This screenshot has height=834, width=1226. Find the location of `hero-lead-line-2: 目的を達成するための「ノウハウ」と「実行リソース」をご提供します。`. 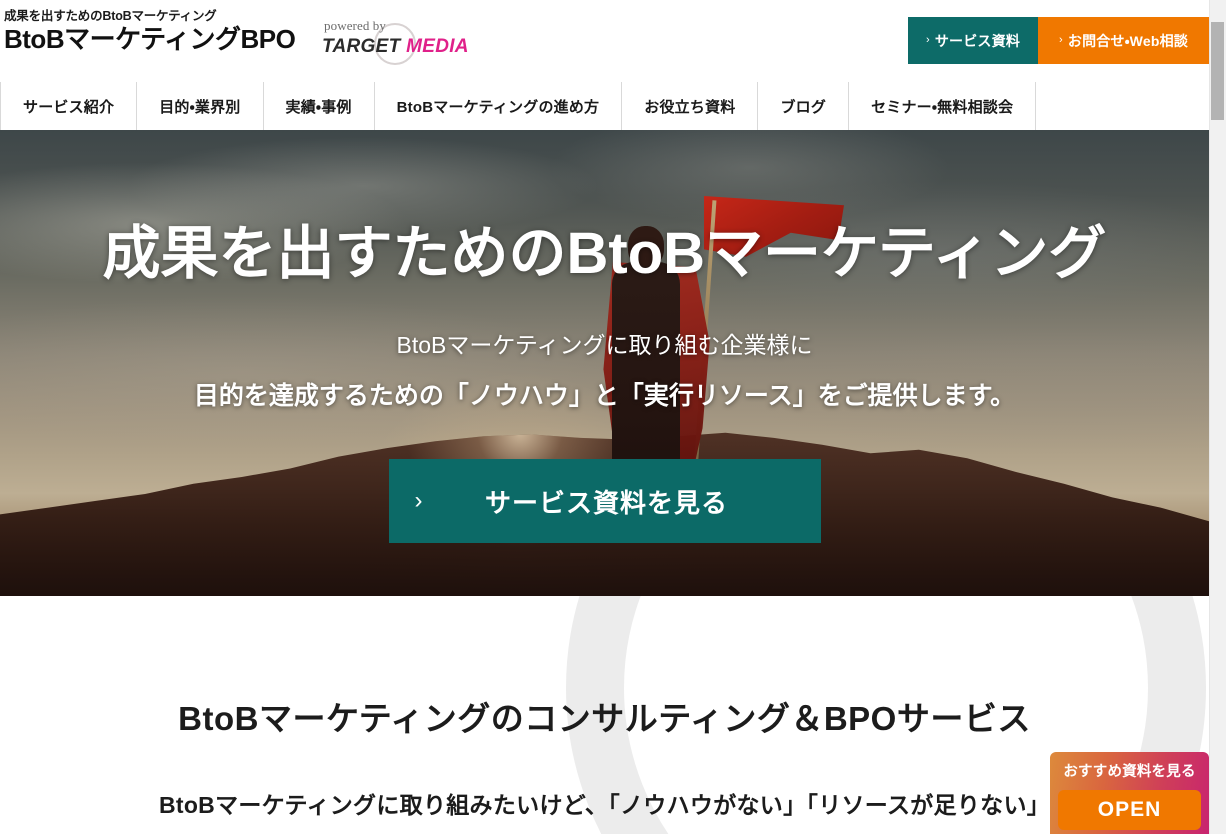

hero-lead-line-2: 目的を達成するための「ノウハウ」と「実行リソース」をご提供します。 is located at coordinates (604, 396).